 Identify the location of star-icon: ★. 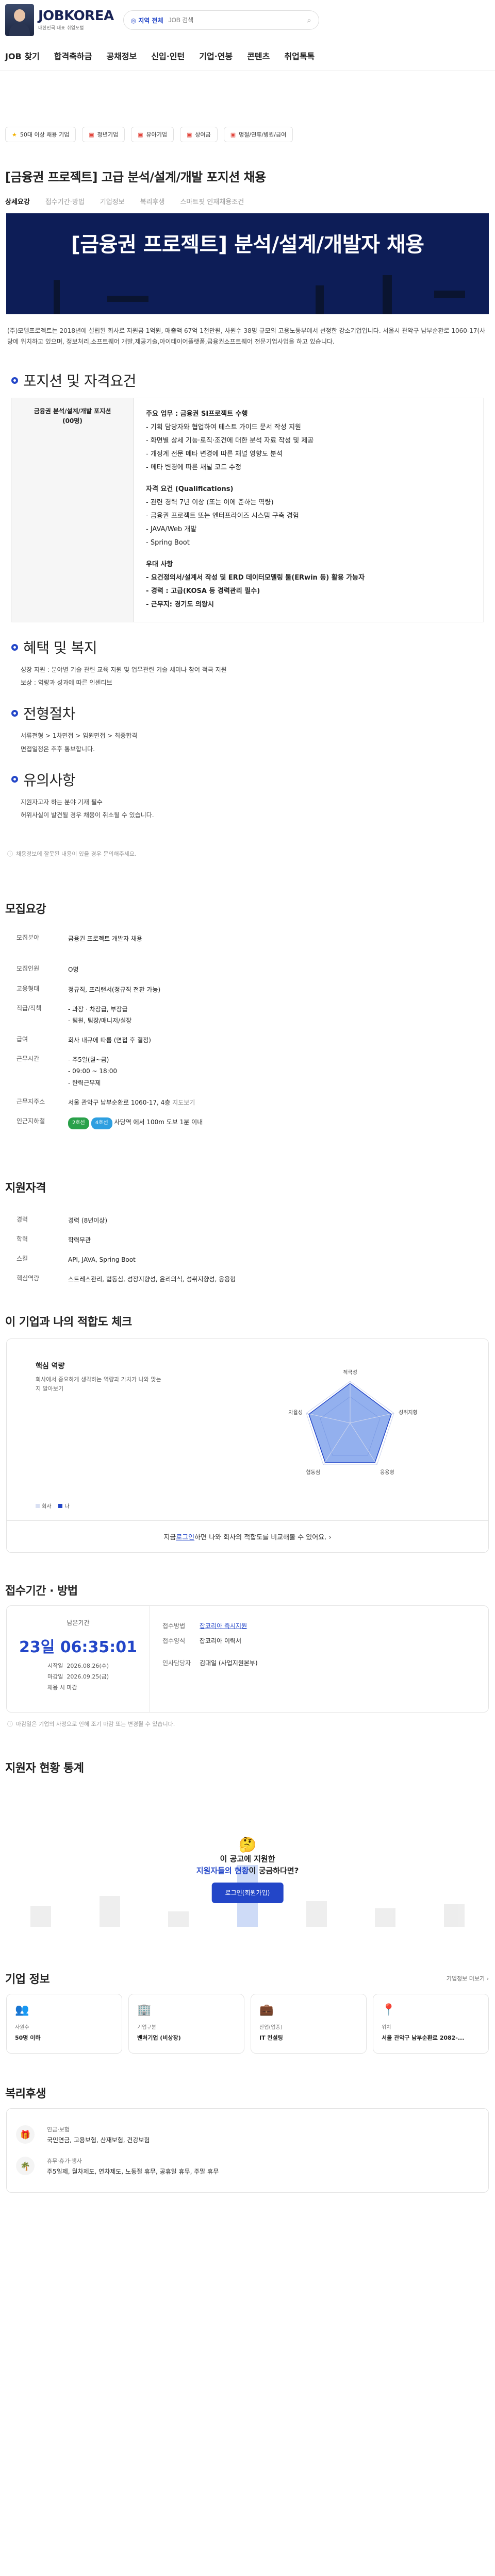
(14, 135).